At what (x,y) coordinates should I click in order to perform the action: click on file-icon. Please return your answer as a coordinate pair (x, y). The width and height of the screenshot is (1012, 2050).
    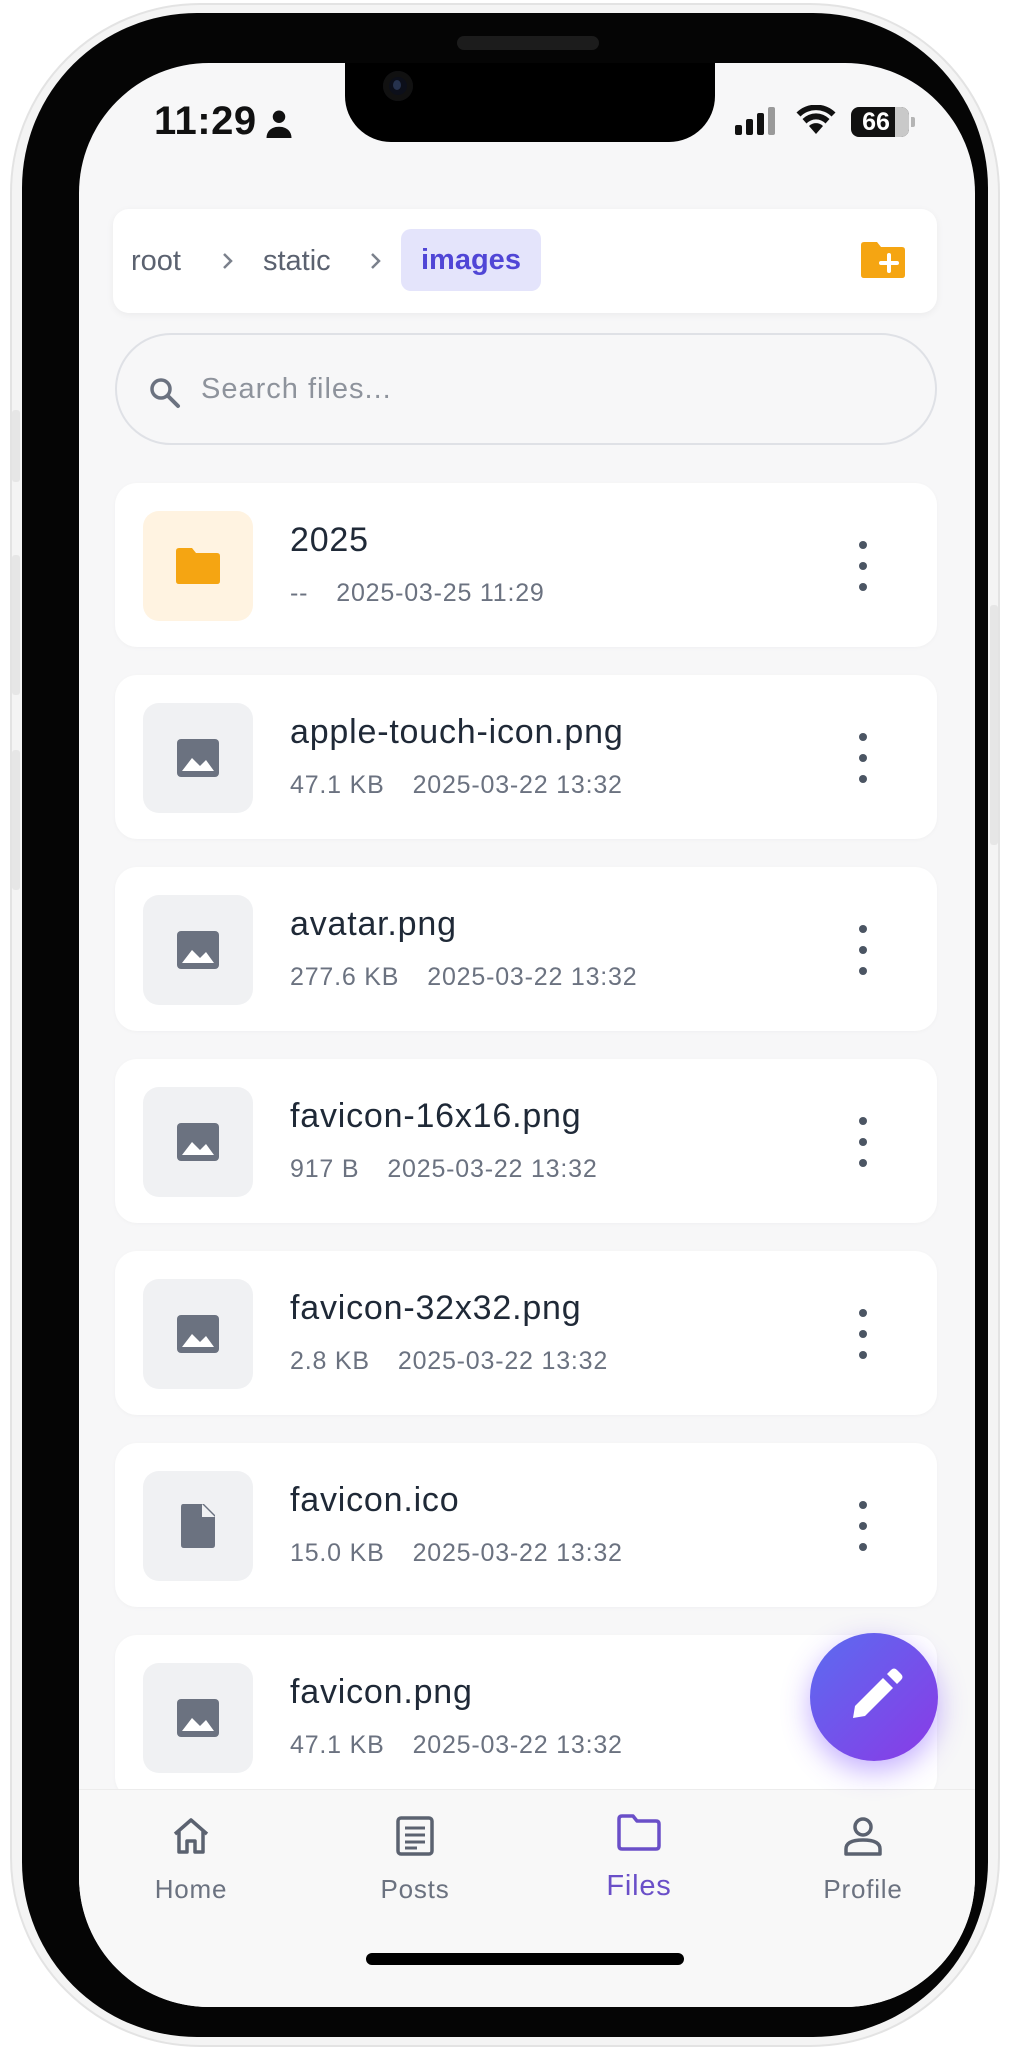
    Looking at the image, I should click on (198, 1526).